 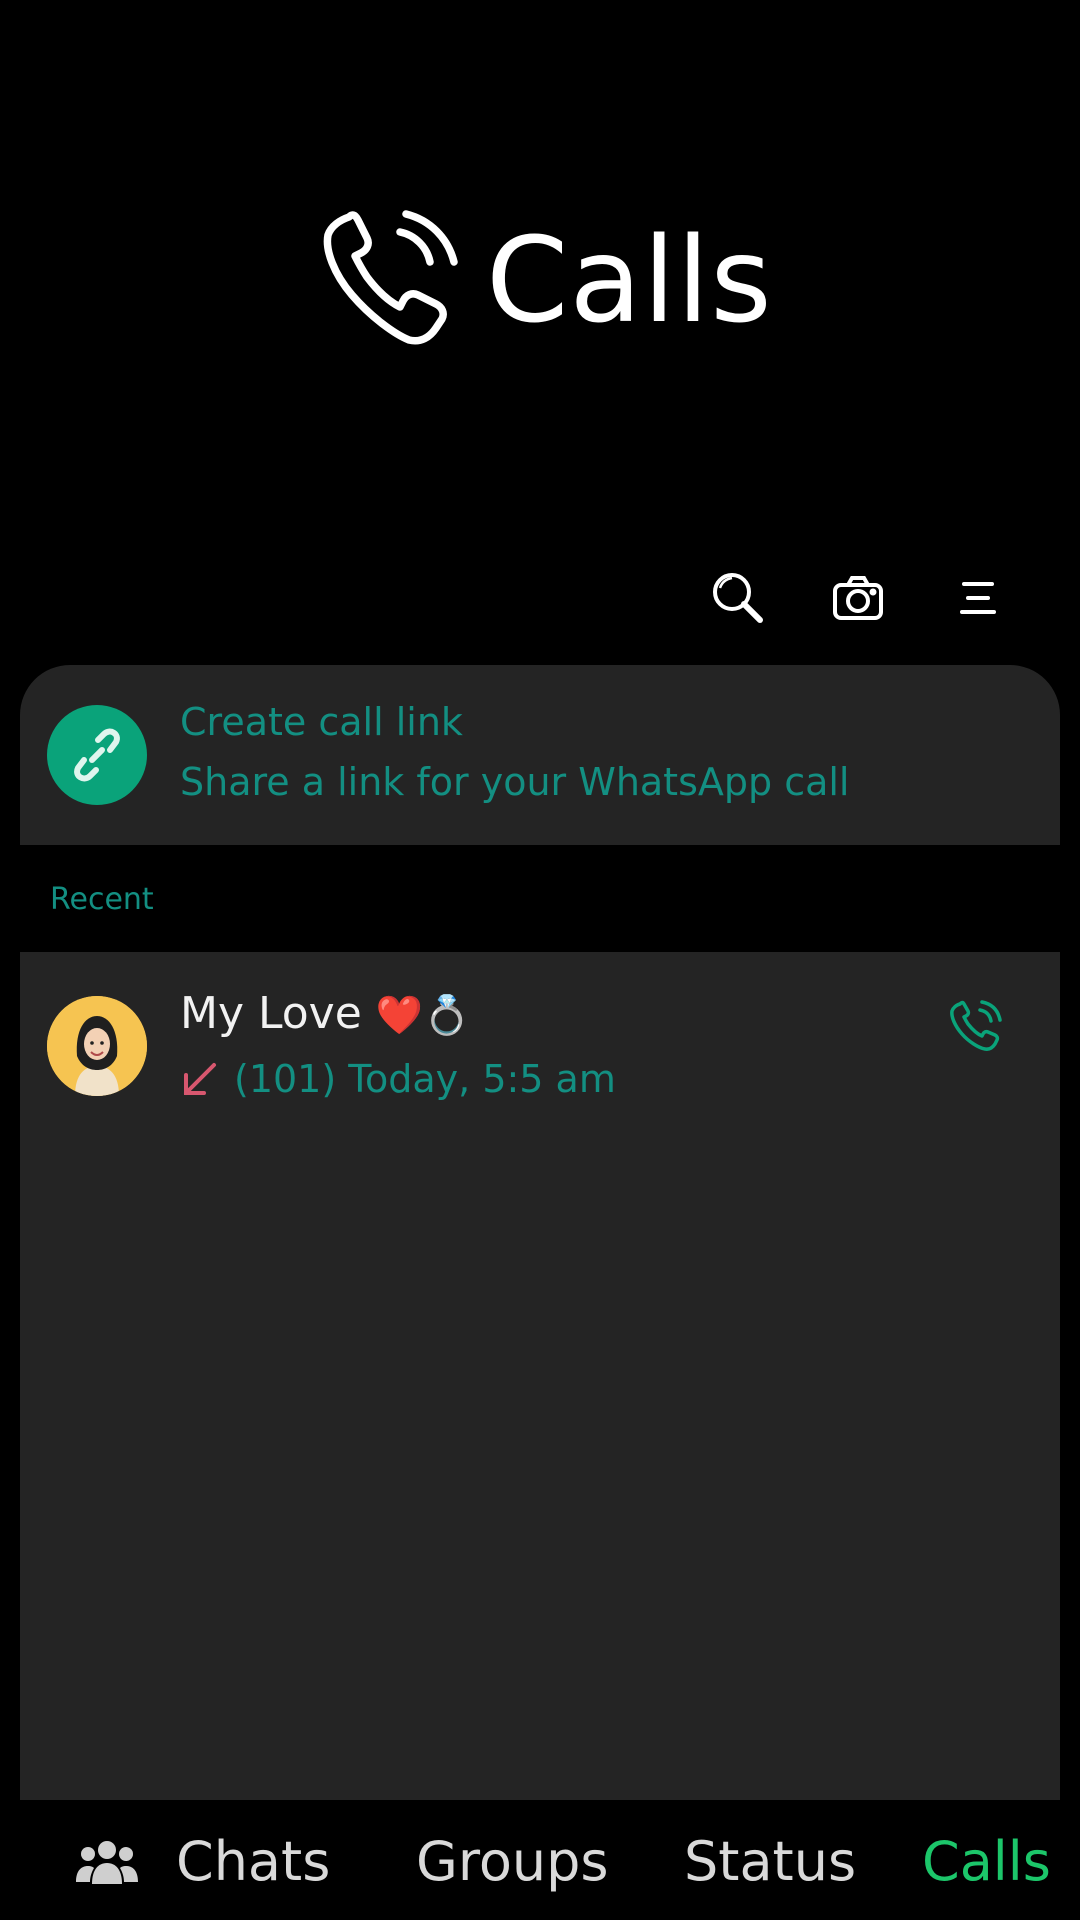 I want to click on tab-calls-label: Calls, so click(x=986, y=1861).